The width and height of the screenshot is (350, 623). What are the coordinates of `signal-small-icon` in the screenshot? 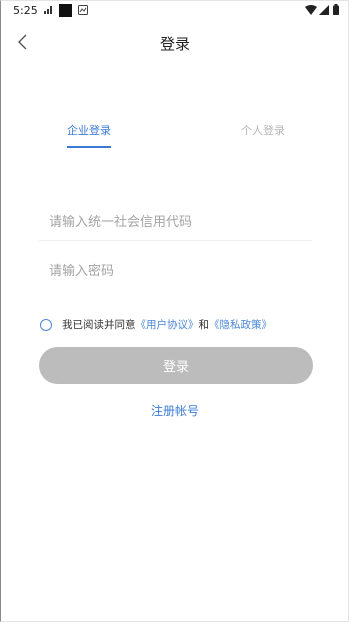 It's located at (48, 10).